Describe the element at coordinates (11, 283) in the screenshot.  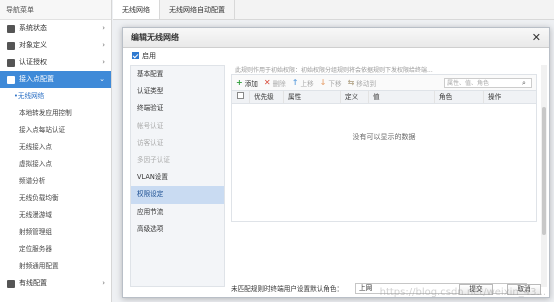
I see `wired-icon` at that location.